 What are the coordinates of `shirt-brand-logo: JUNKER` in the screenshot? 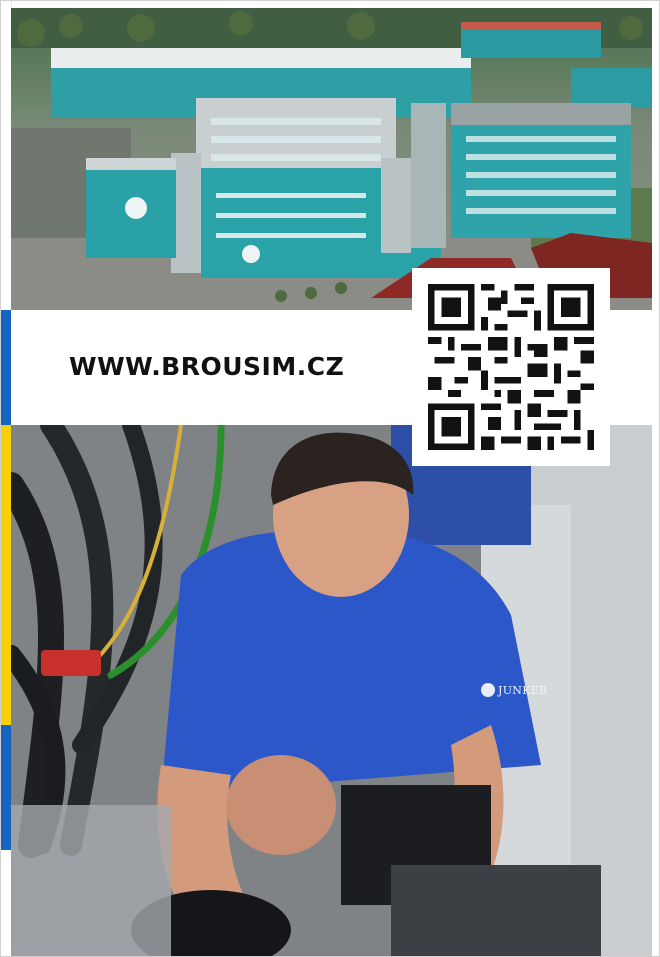 It's located at (514, 690).